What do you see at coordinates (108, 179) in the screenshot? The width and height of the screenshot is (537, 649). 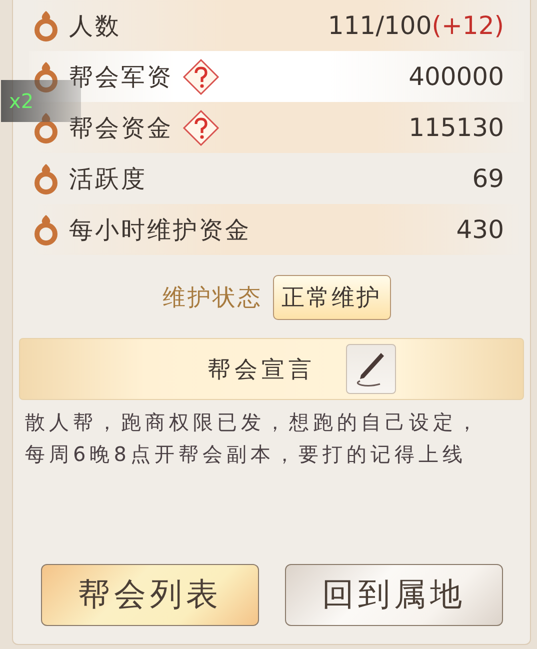 I see `stat-label: 活跃度` at bounding box center [108, 179].